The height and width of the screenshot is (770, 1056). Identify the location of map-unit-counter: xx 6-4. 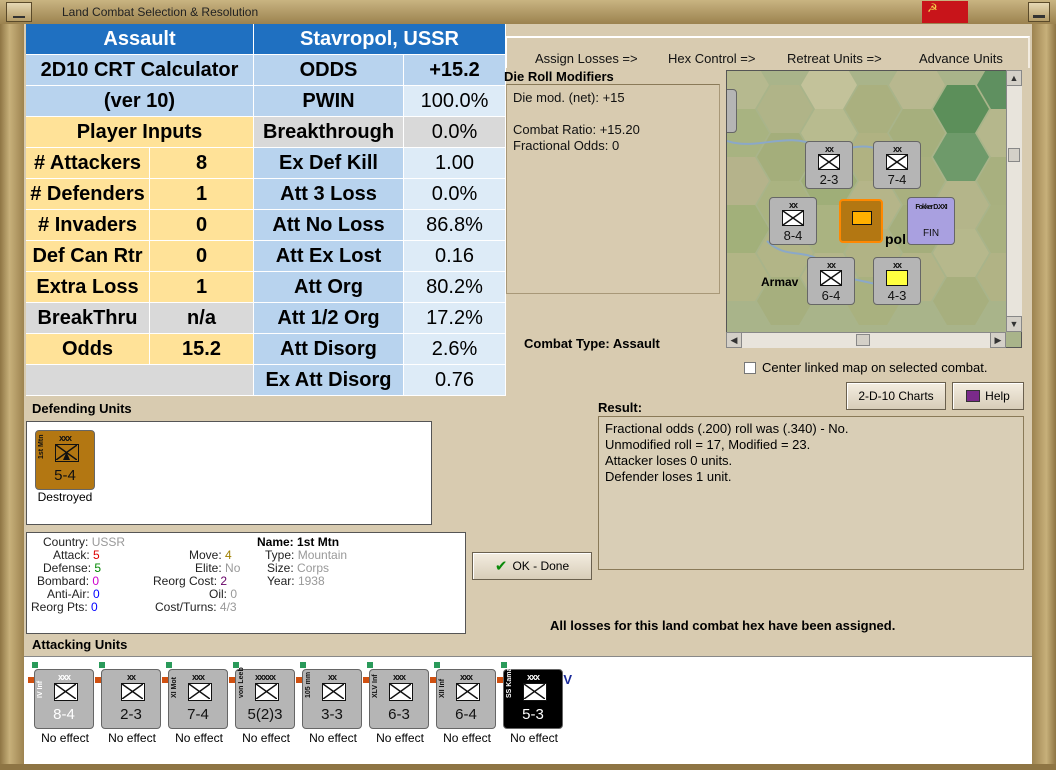
(831, 281).